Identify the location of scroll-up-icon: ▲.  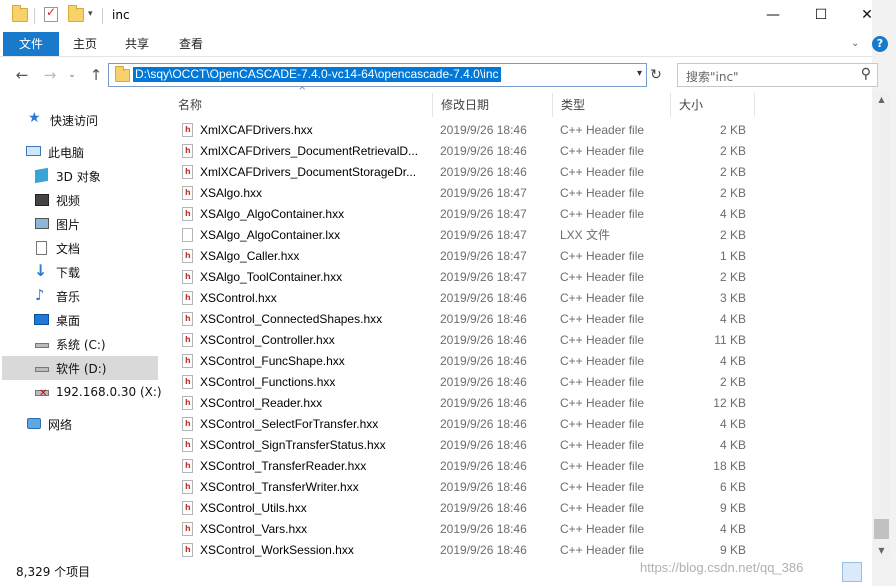
(881, 99).